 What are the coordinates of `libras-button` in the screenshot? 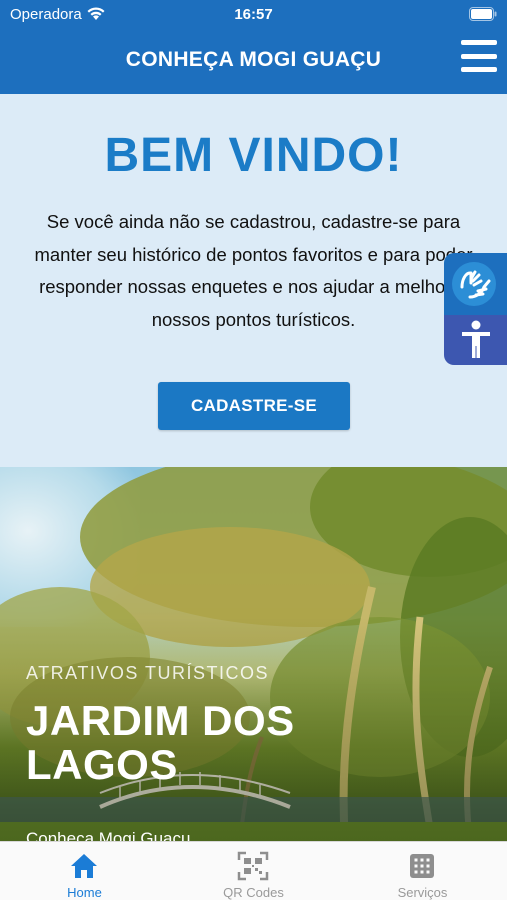 It's located at (475, 284).